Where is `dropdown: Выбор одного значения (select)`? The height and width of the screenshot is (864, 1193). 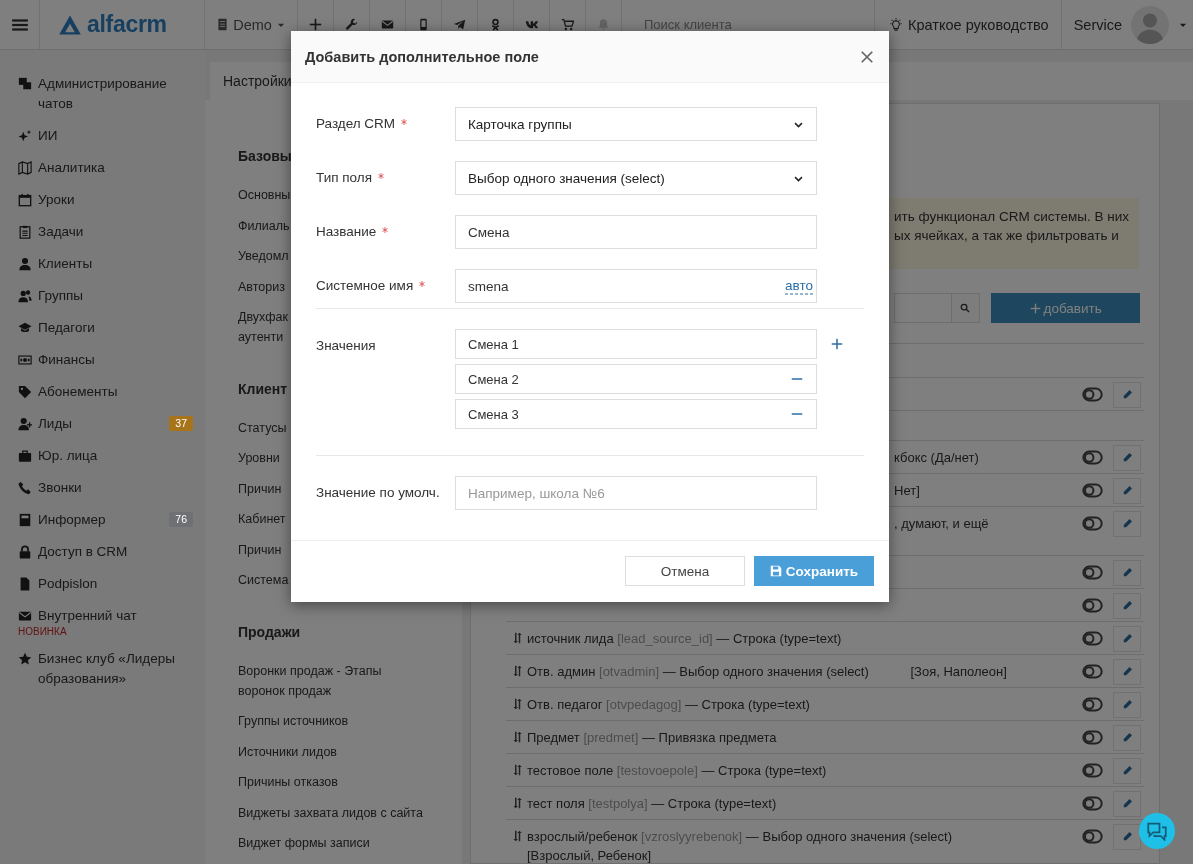 dropdown: Выбор одного значения (select) is located at coordinates (636, 178).